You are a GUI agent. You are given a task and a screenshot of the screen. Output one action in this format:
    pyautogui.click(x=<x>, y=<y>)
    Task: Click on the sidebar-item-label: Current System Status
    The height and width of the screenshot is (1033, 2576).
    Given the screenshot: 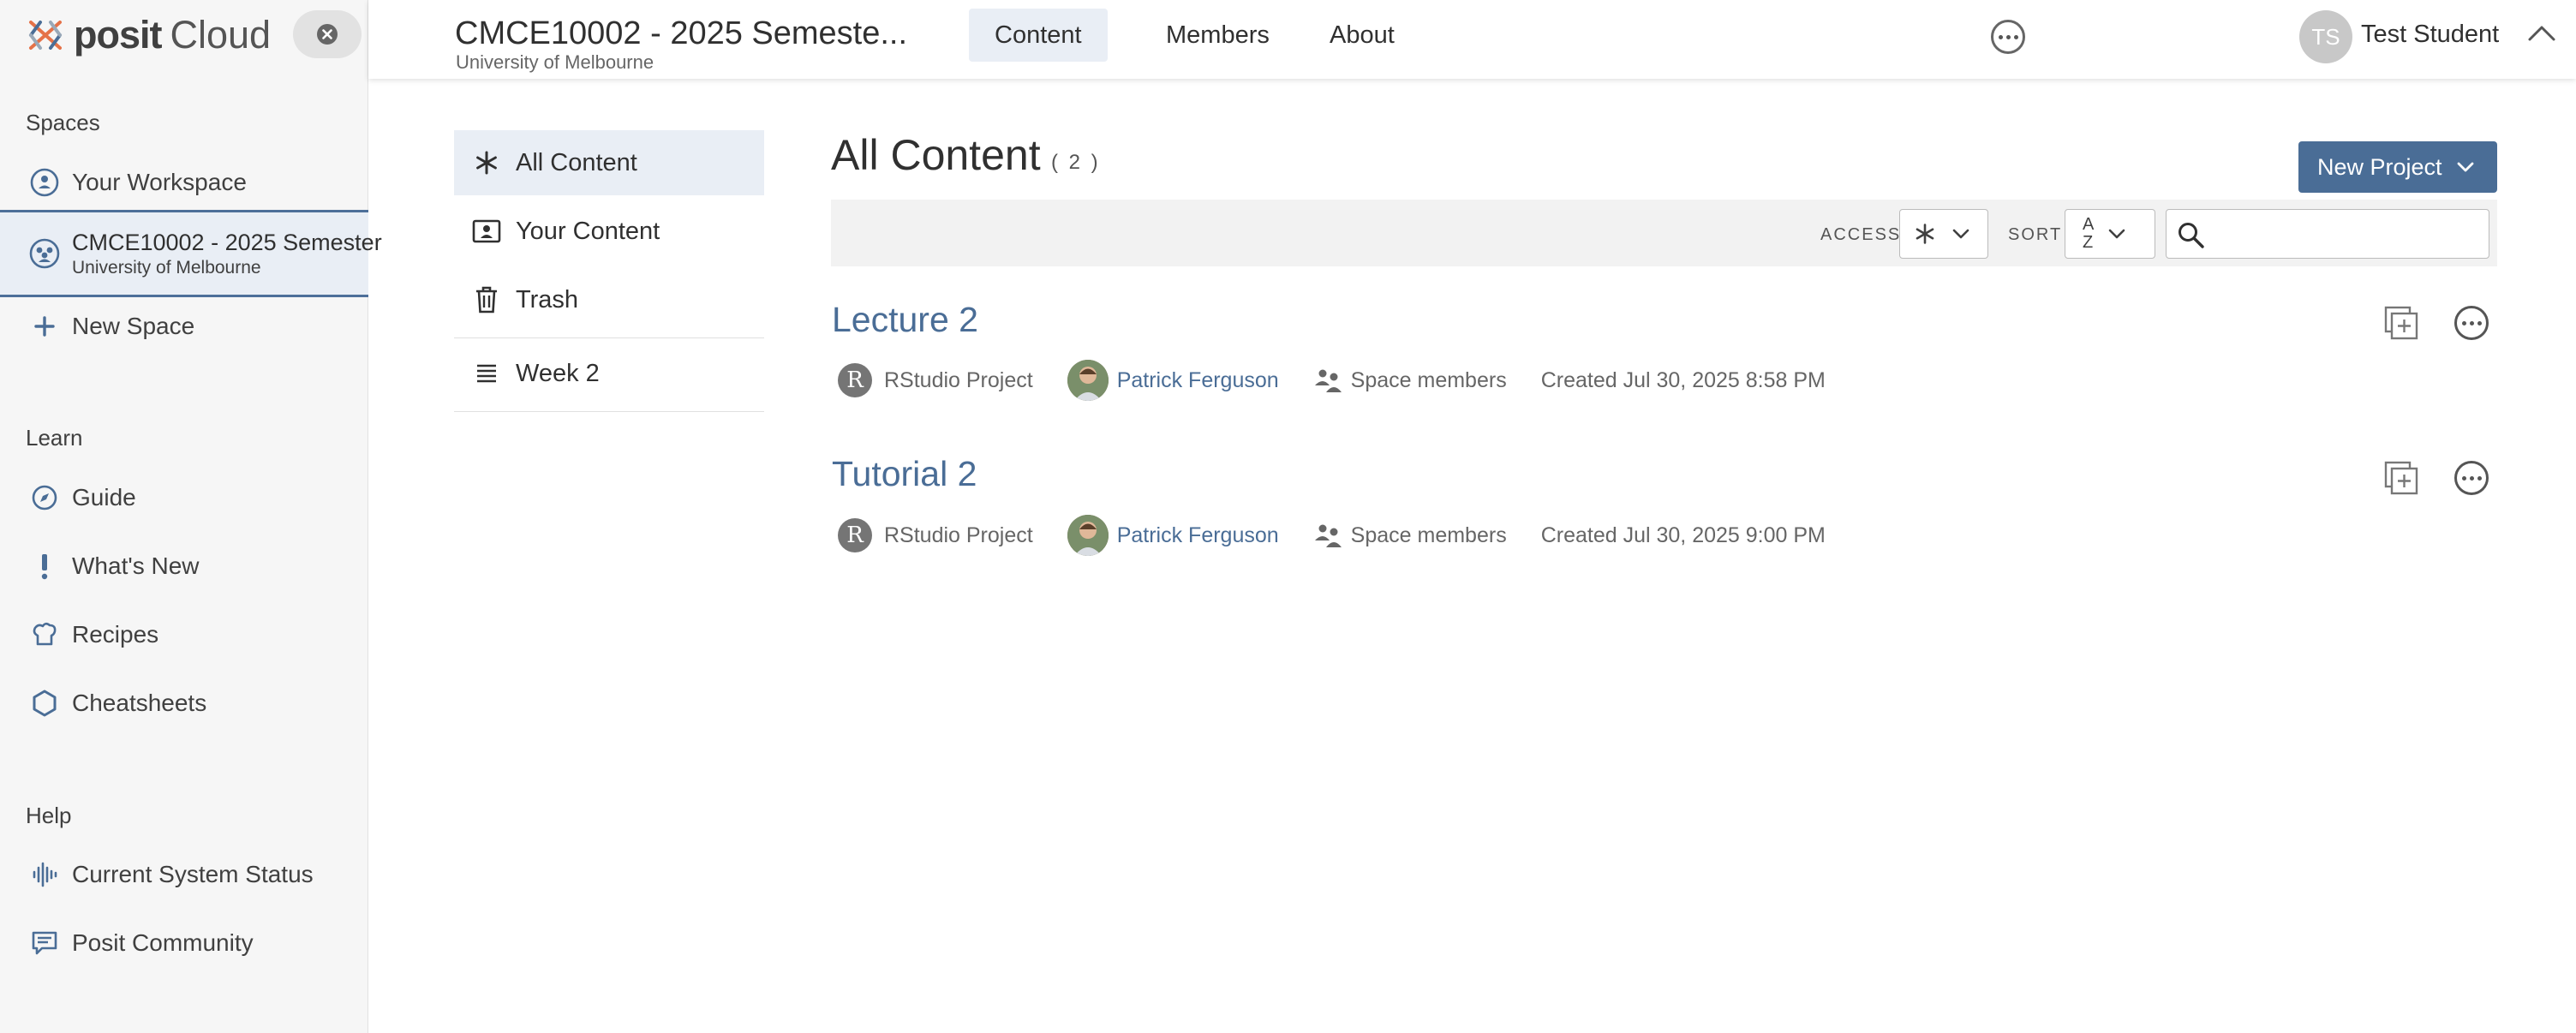 What is the action you would take?
    pyautogui.click(x=193, y=874)
    